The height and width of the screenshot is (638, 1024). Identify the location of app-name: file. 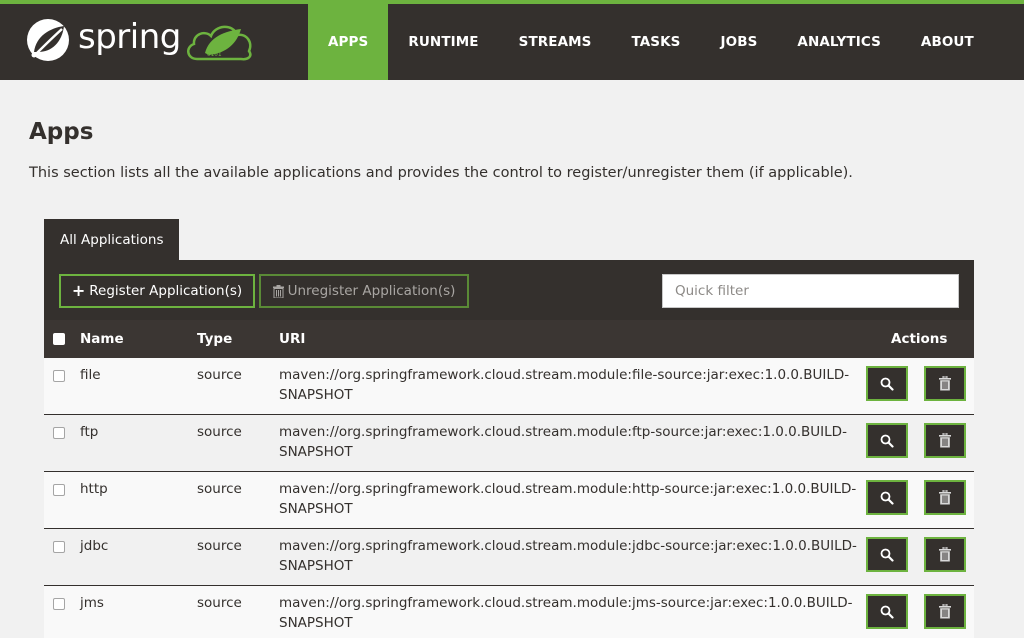
(90, 375).